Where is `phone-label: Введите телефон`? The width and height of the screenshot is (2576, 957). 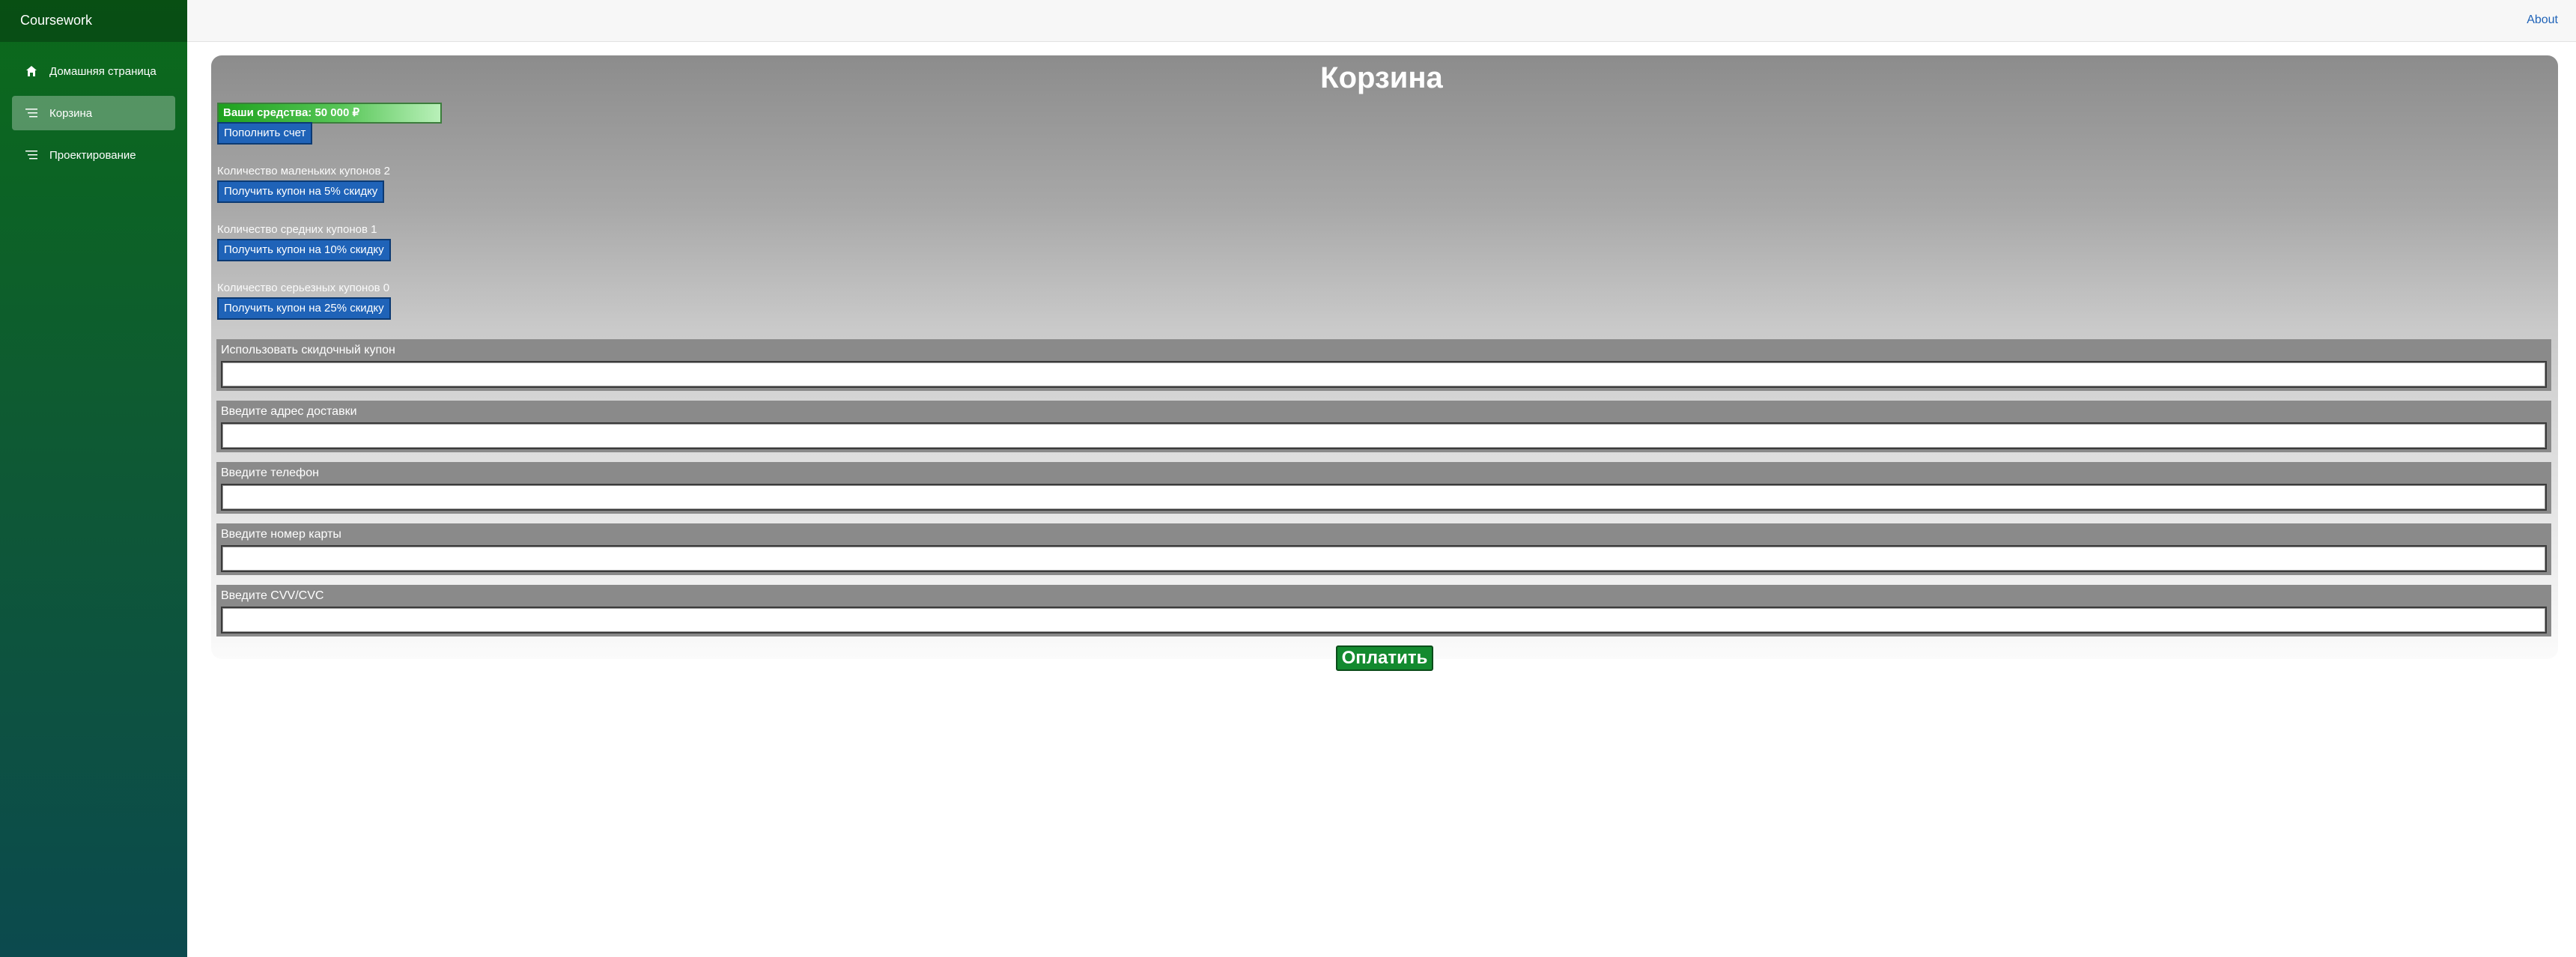
phone-label: Введите телефон is located at coordinates (270, 473).